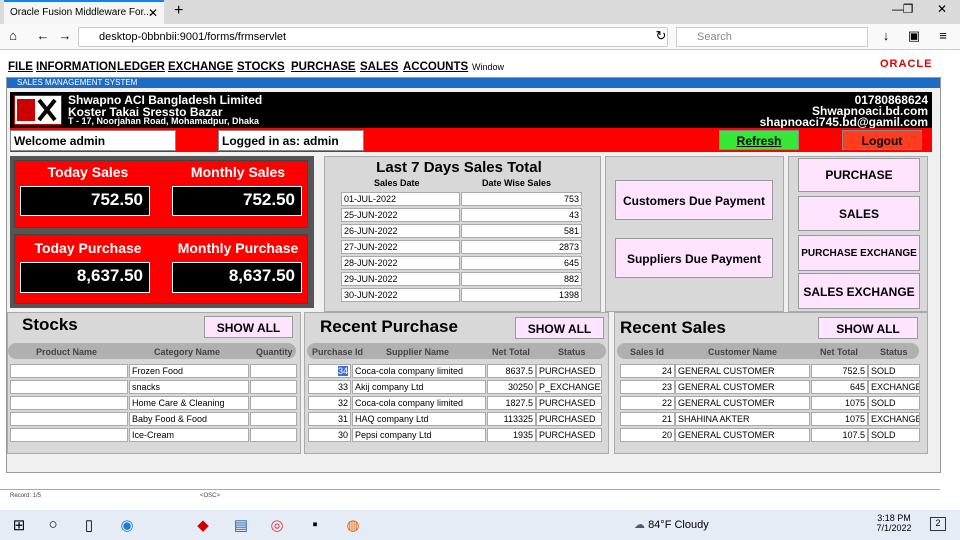  I want to click on stocks-category-cell: Frozen Food, so click(189, 371).